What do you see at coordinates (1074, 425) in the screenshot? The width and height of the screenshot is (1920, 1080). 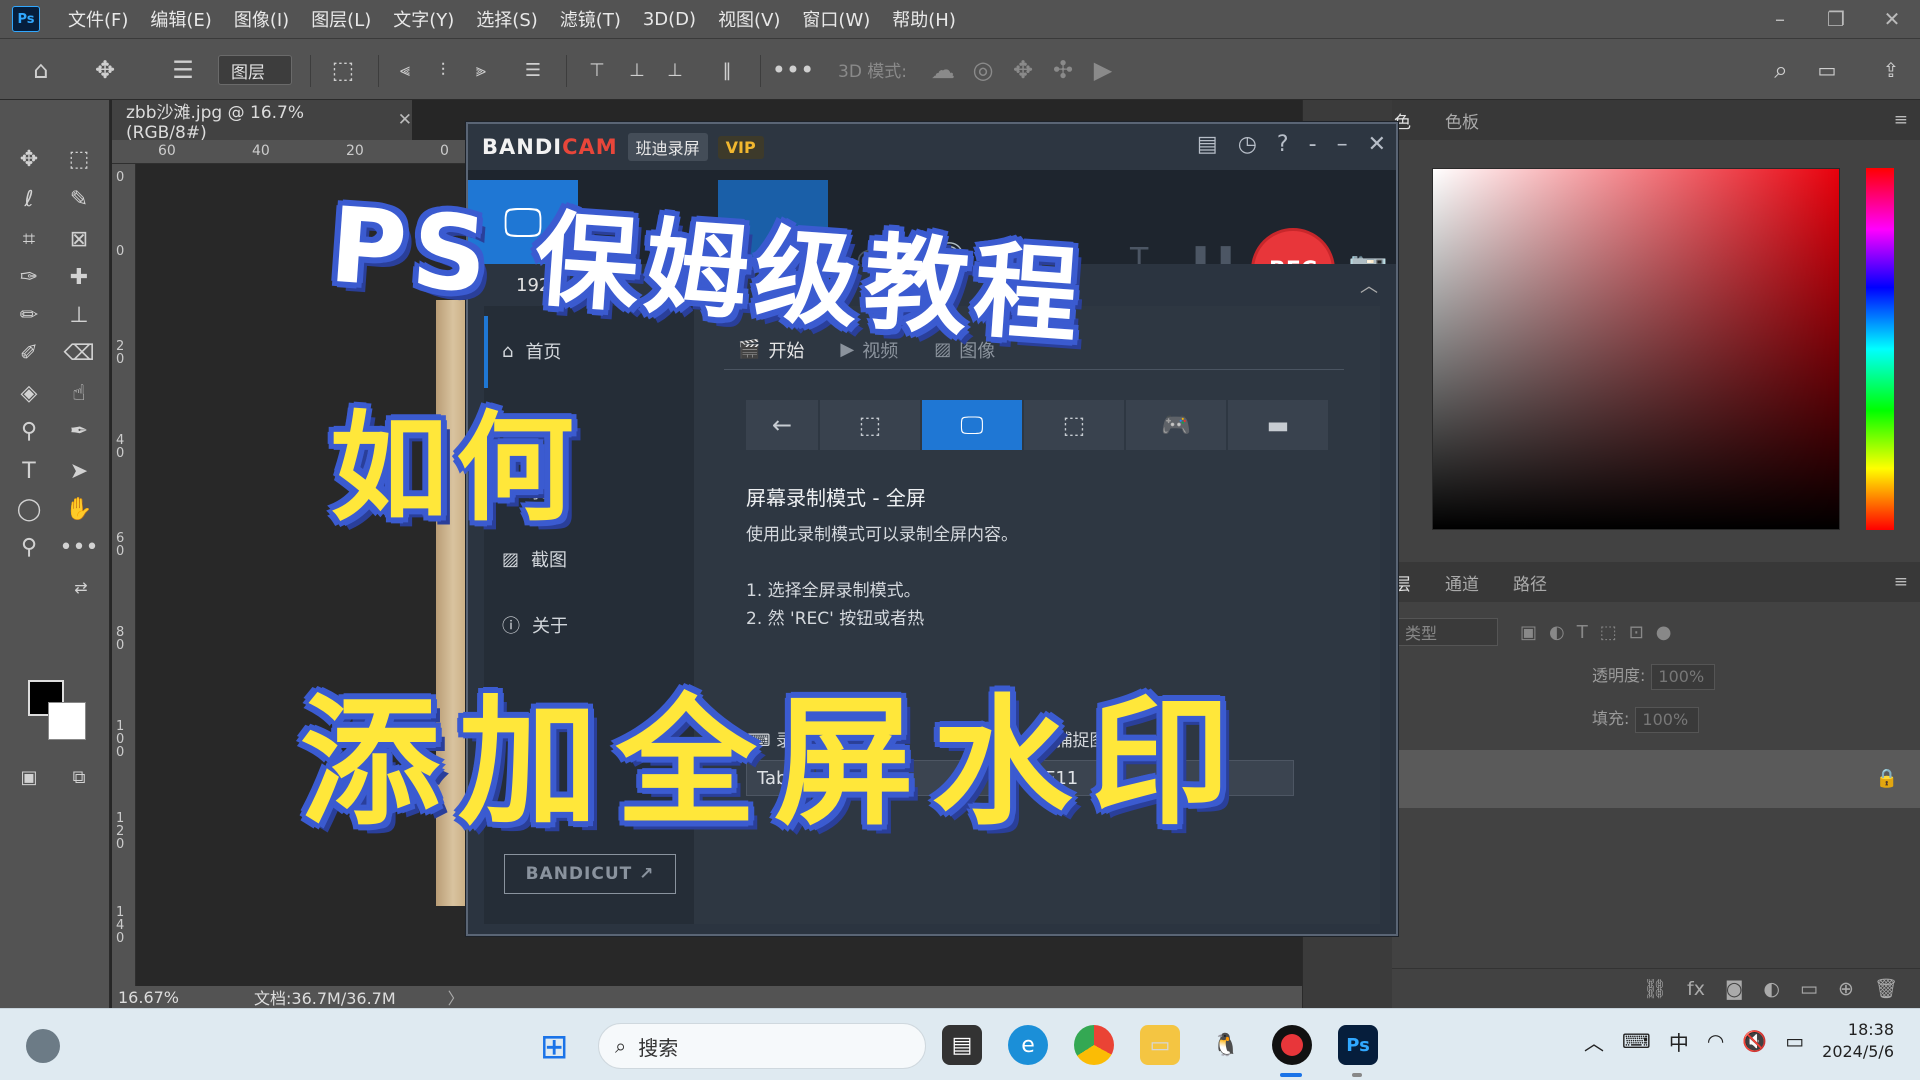 I see `around-mouse-mode-icon: ⬚` at bounding box center [1074, 425].